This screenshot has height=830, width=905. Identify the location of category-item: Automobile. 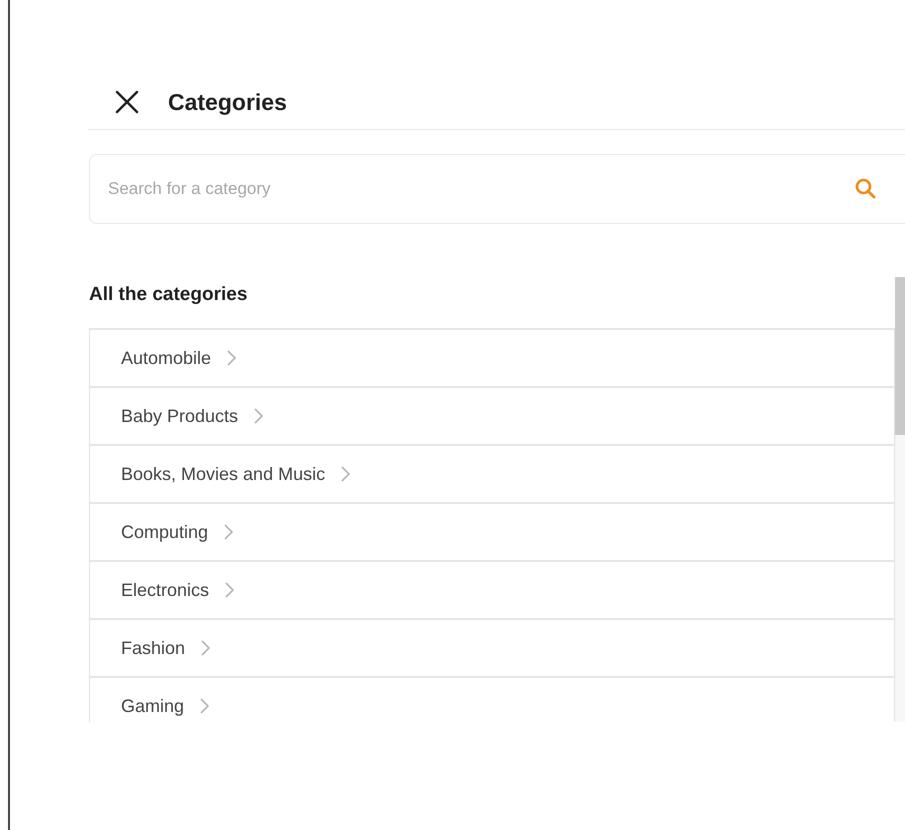
(492, 357).